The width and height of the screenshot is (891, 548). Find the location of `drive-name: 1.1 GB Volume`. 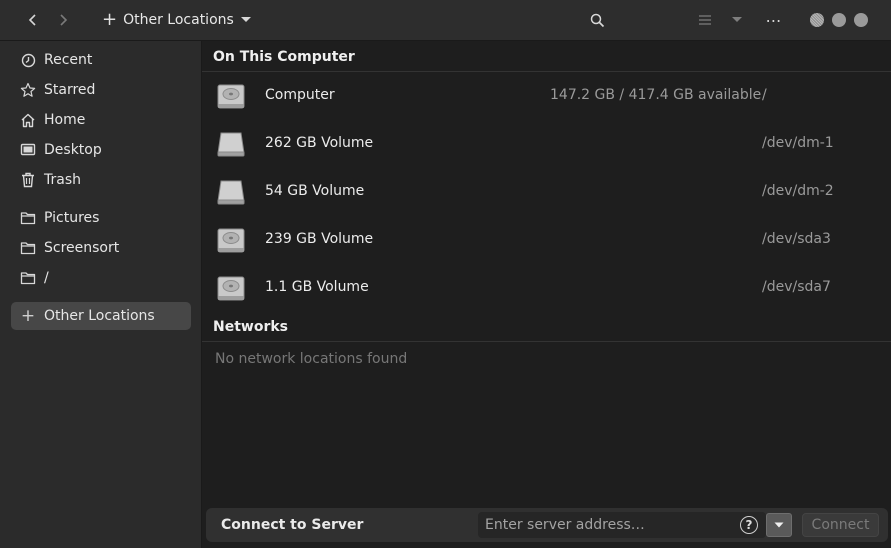

drive-name: 1.1 GB Volume is located at coordinates (317, 287).